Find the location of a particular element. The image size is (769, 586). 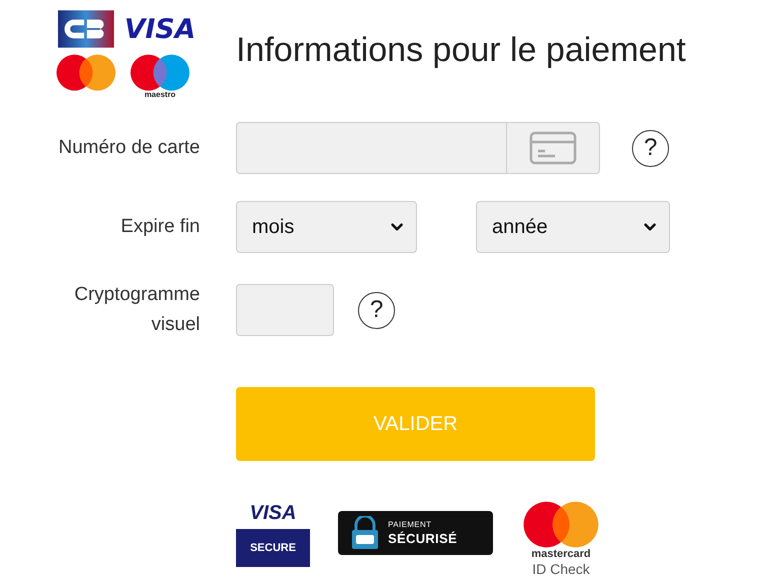

cvv-field is located at coordinates (285, 310).